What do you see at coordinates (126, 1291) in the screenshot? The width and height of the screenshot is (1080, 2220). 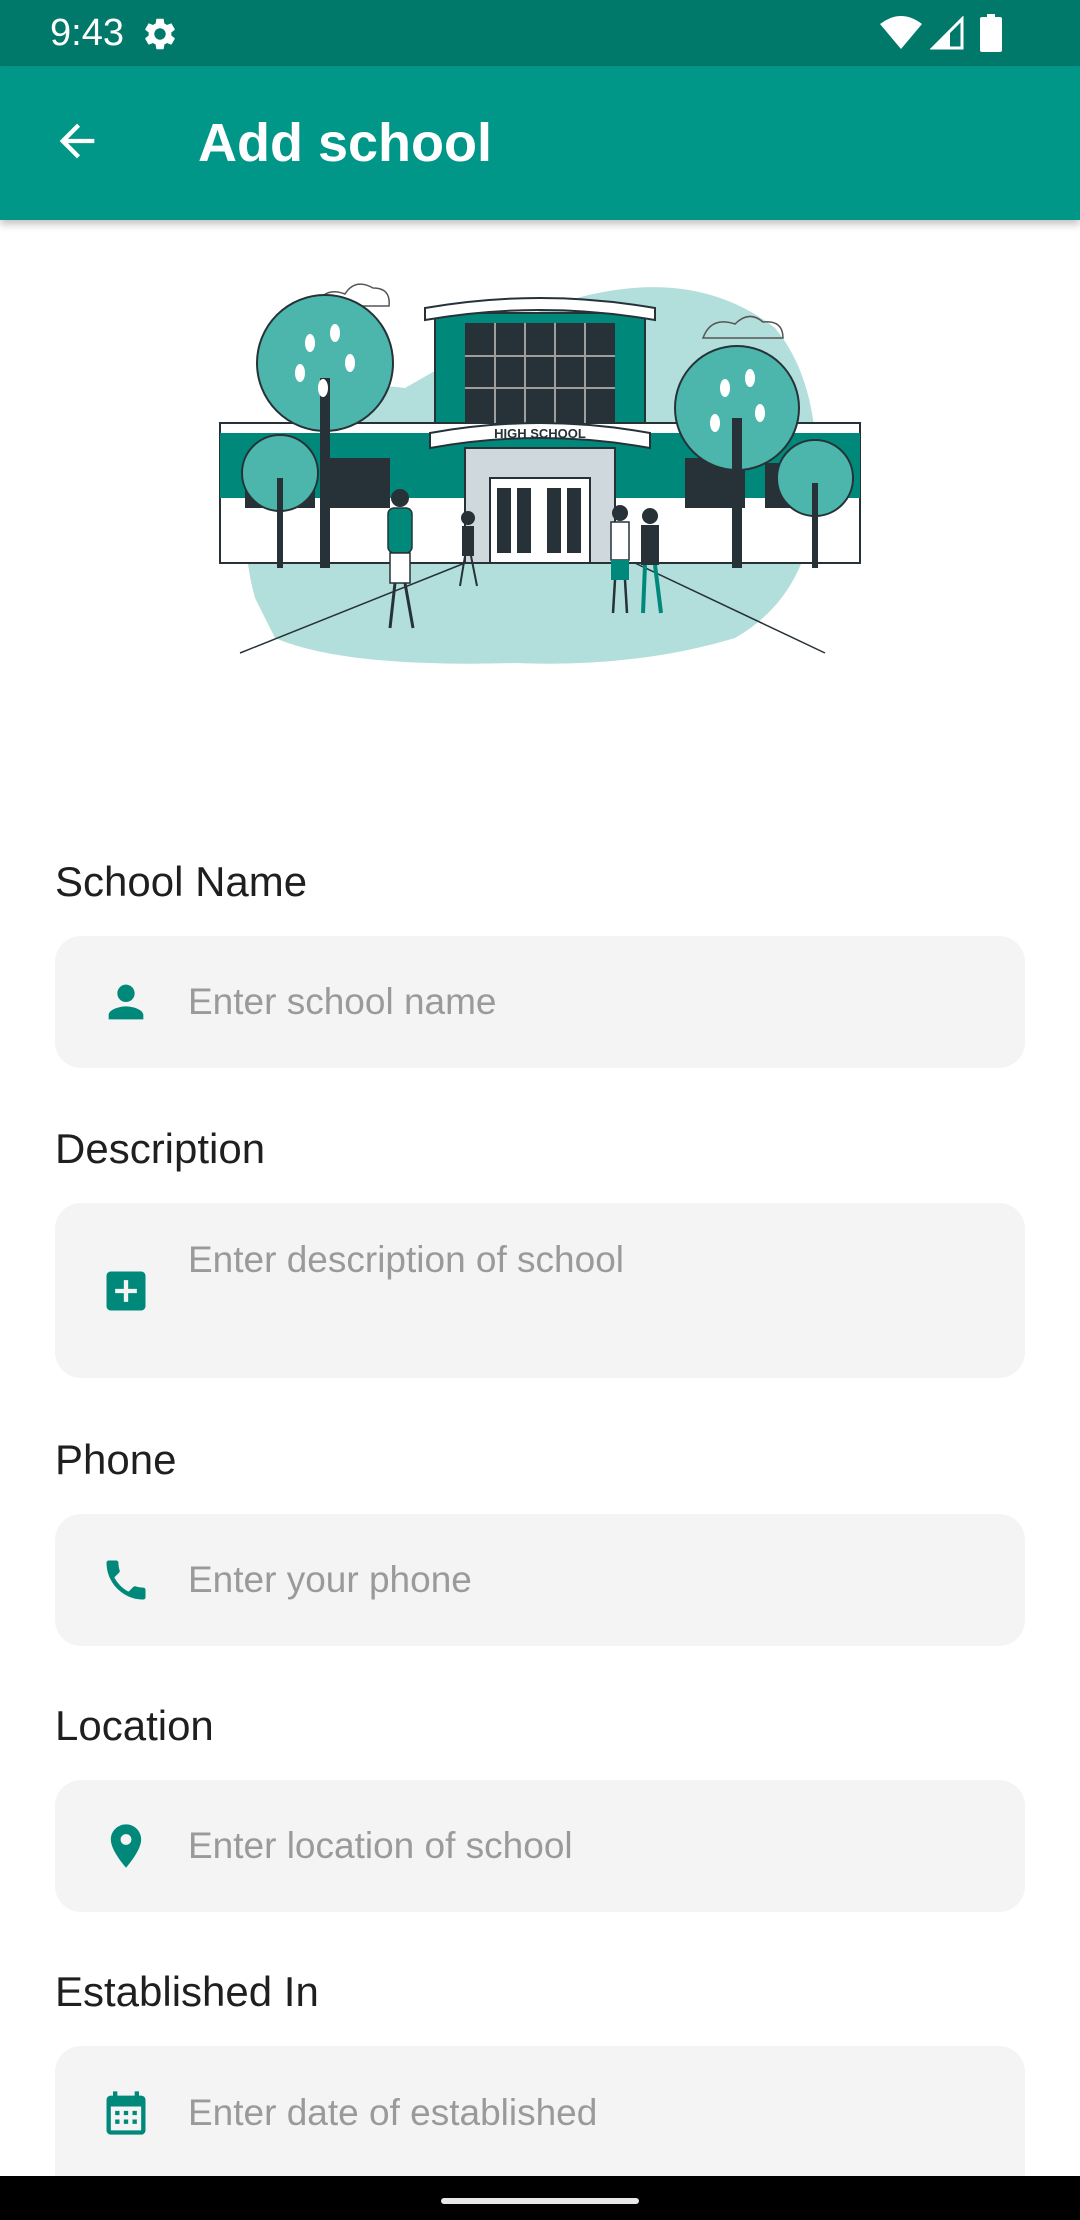 I see `add-box-icon` at bounding box center [126, 1291].